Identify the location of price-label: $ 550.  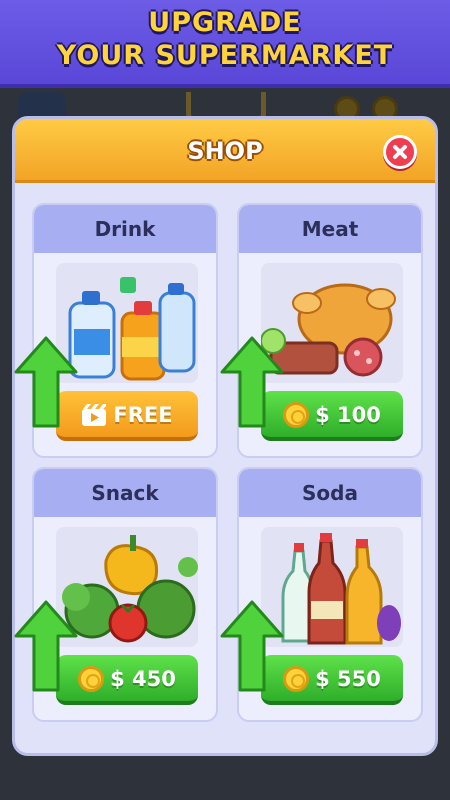
(348, 679).